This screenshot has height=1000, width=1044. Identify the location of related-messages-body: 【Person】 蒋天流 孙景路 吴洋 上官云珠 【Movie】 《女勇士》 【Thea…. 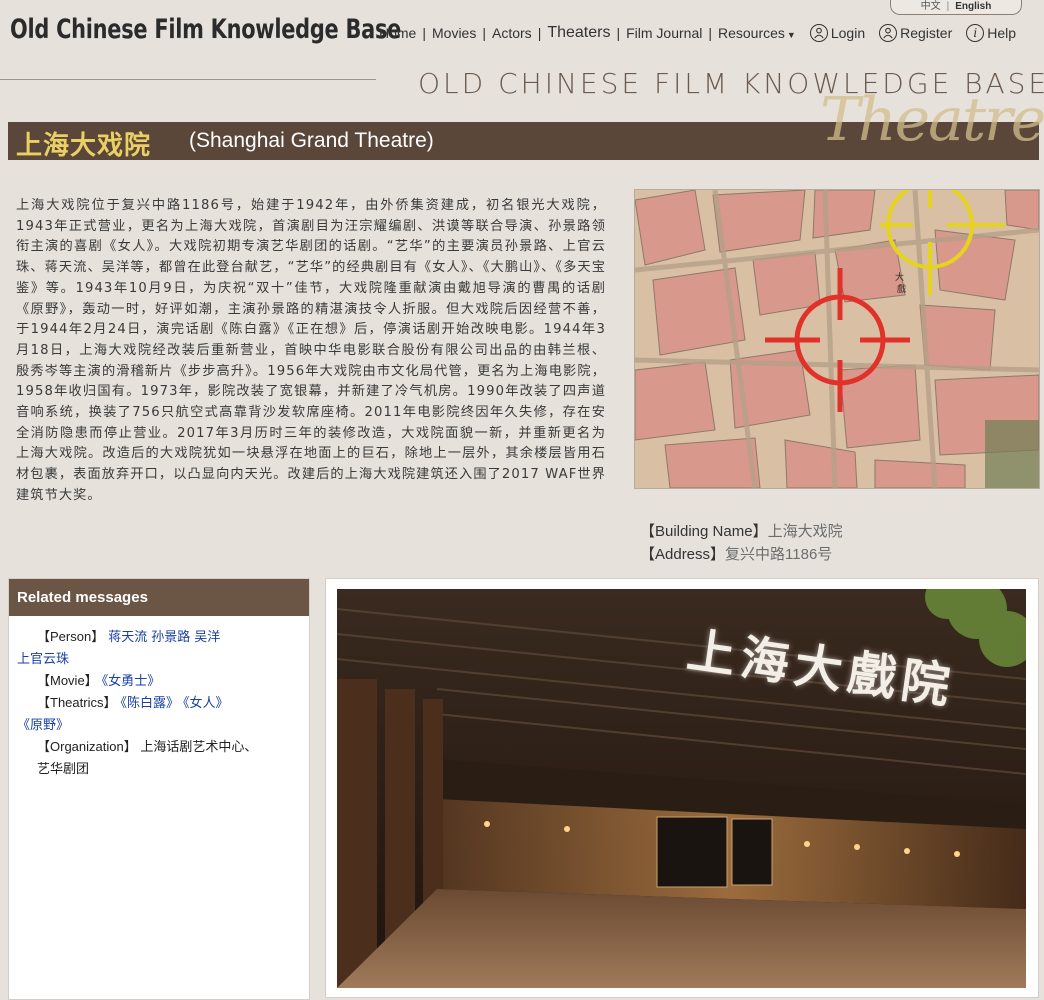
(138, 698).